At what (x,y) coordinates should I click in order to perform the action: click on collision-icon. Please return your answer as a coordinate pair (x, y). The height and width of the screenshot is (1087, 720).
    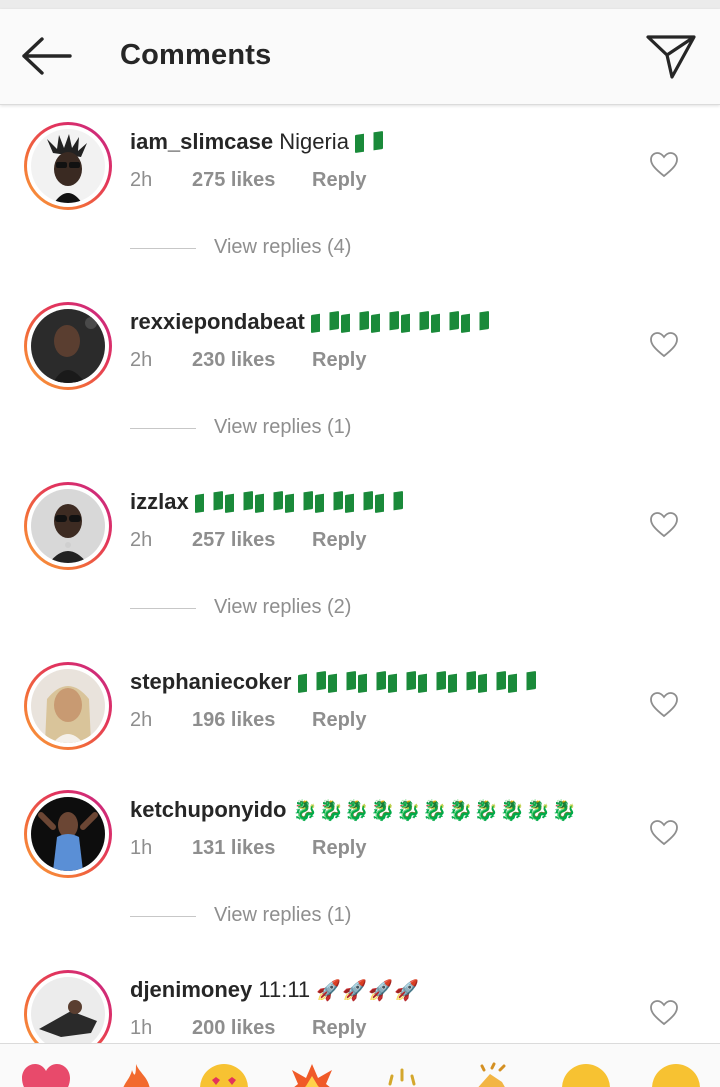
    Looking at the image, I should click on (312, 1075).